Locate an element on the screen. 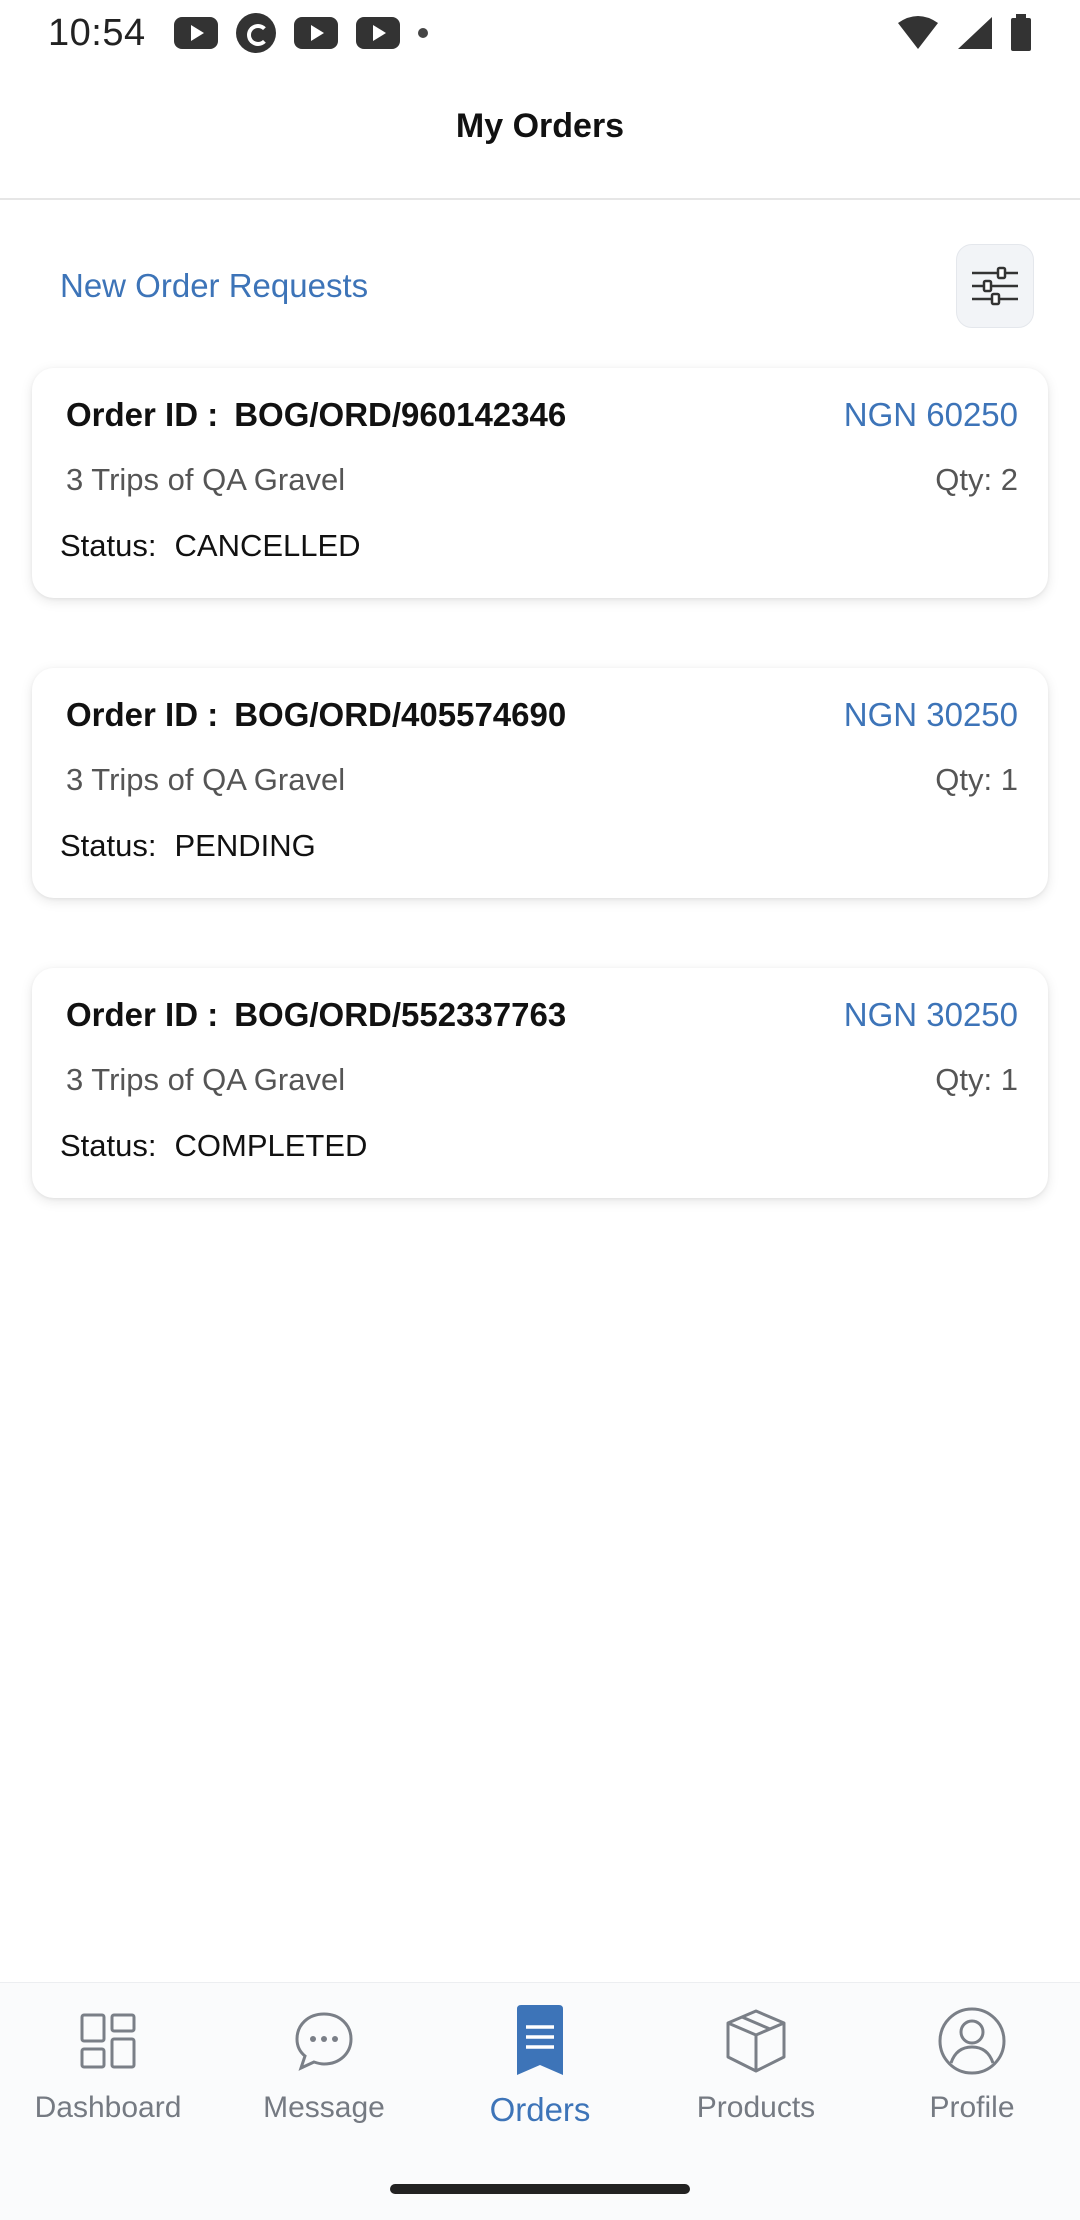  wifi-icon is located at coordinates (918, 32).